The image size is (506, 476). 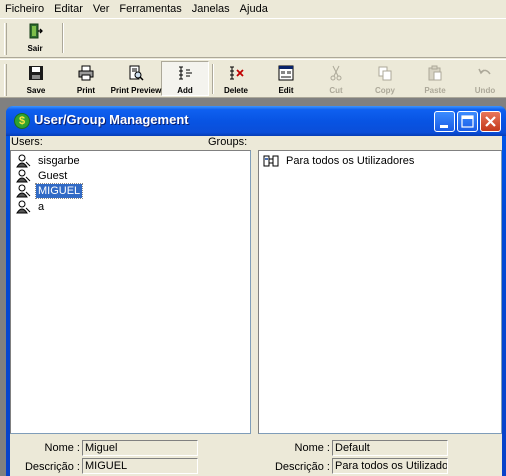 I want to click on close-button, so click(x=490, y=121).